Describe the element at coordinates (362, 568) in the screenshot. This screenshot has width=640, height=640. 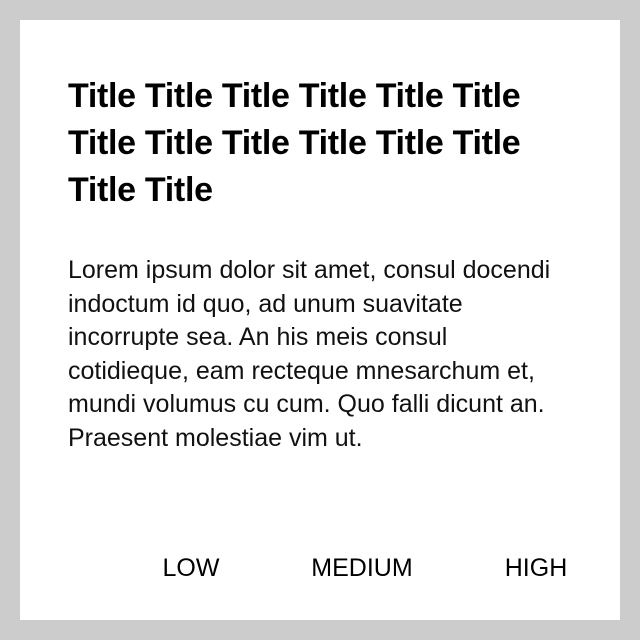
I see `medium-button: MEDIUM` at that location.